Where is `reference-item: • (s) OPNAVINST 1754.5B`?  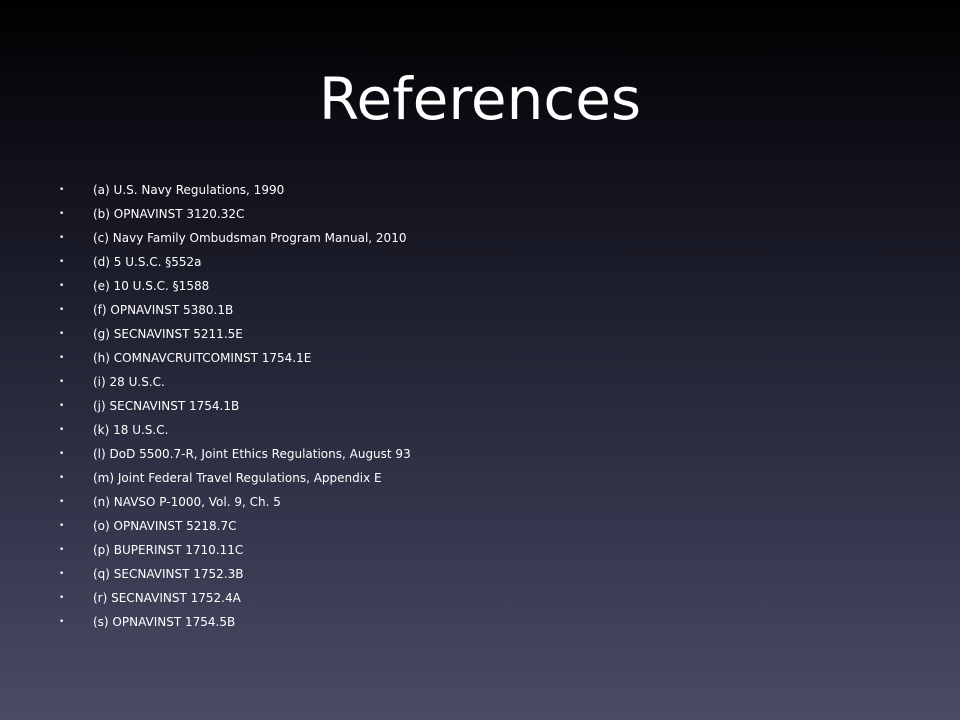
reference-item: • (s) OPNAVINST 1754.5B is located at coordinates (233, 622).